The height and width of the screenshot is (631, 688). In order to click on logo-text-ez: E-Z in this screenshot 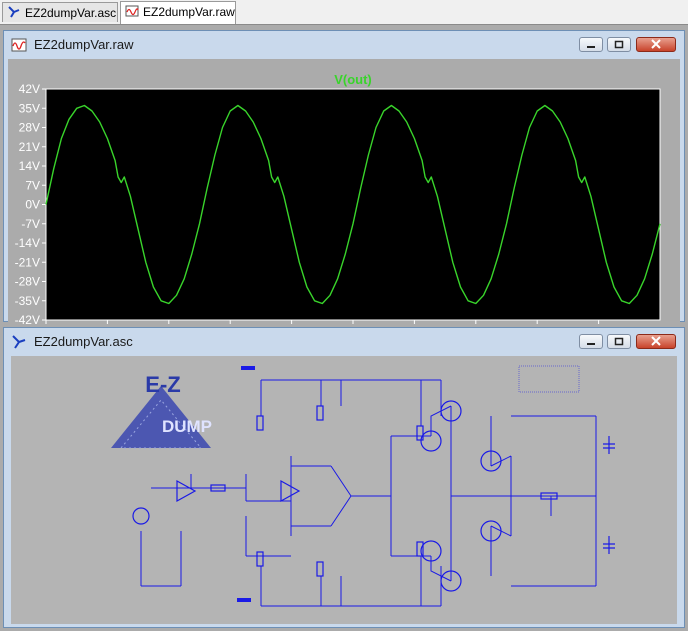, I will do `click(162, 384)`.